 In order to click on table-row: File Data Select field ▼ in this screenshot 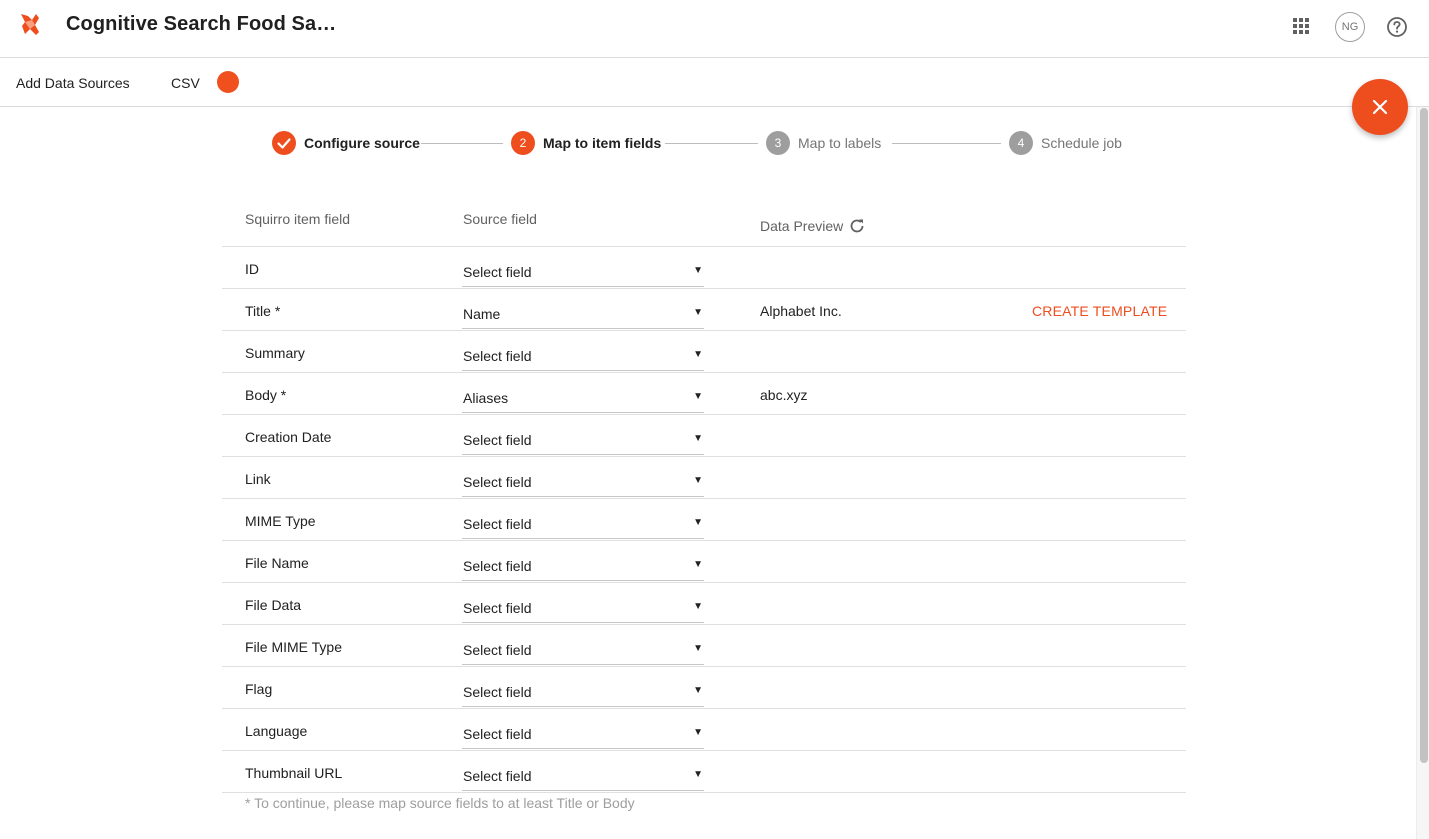, I will do `click(704, 604)`.